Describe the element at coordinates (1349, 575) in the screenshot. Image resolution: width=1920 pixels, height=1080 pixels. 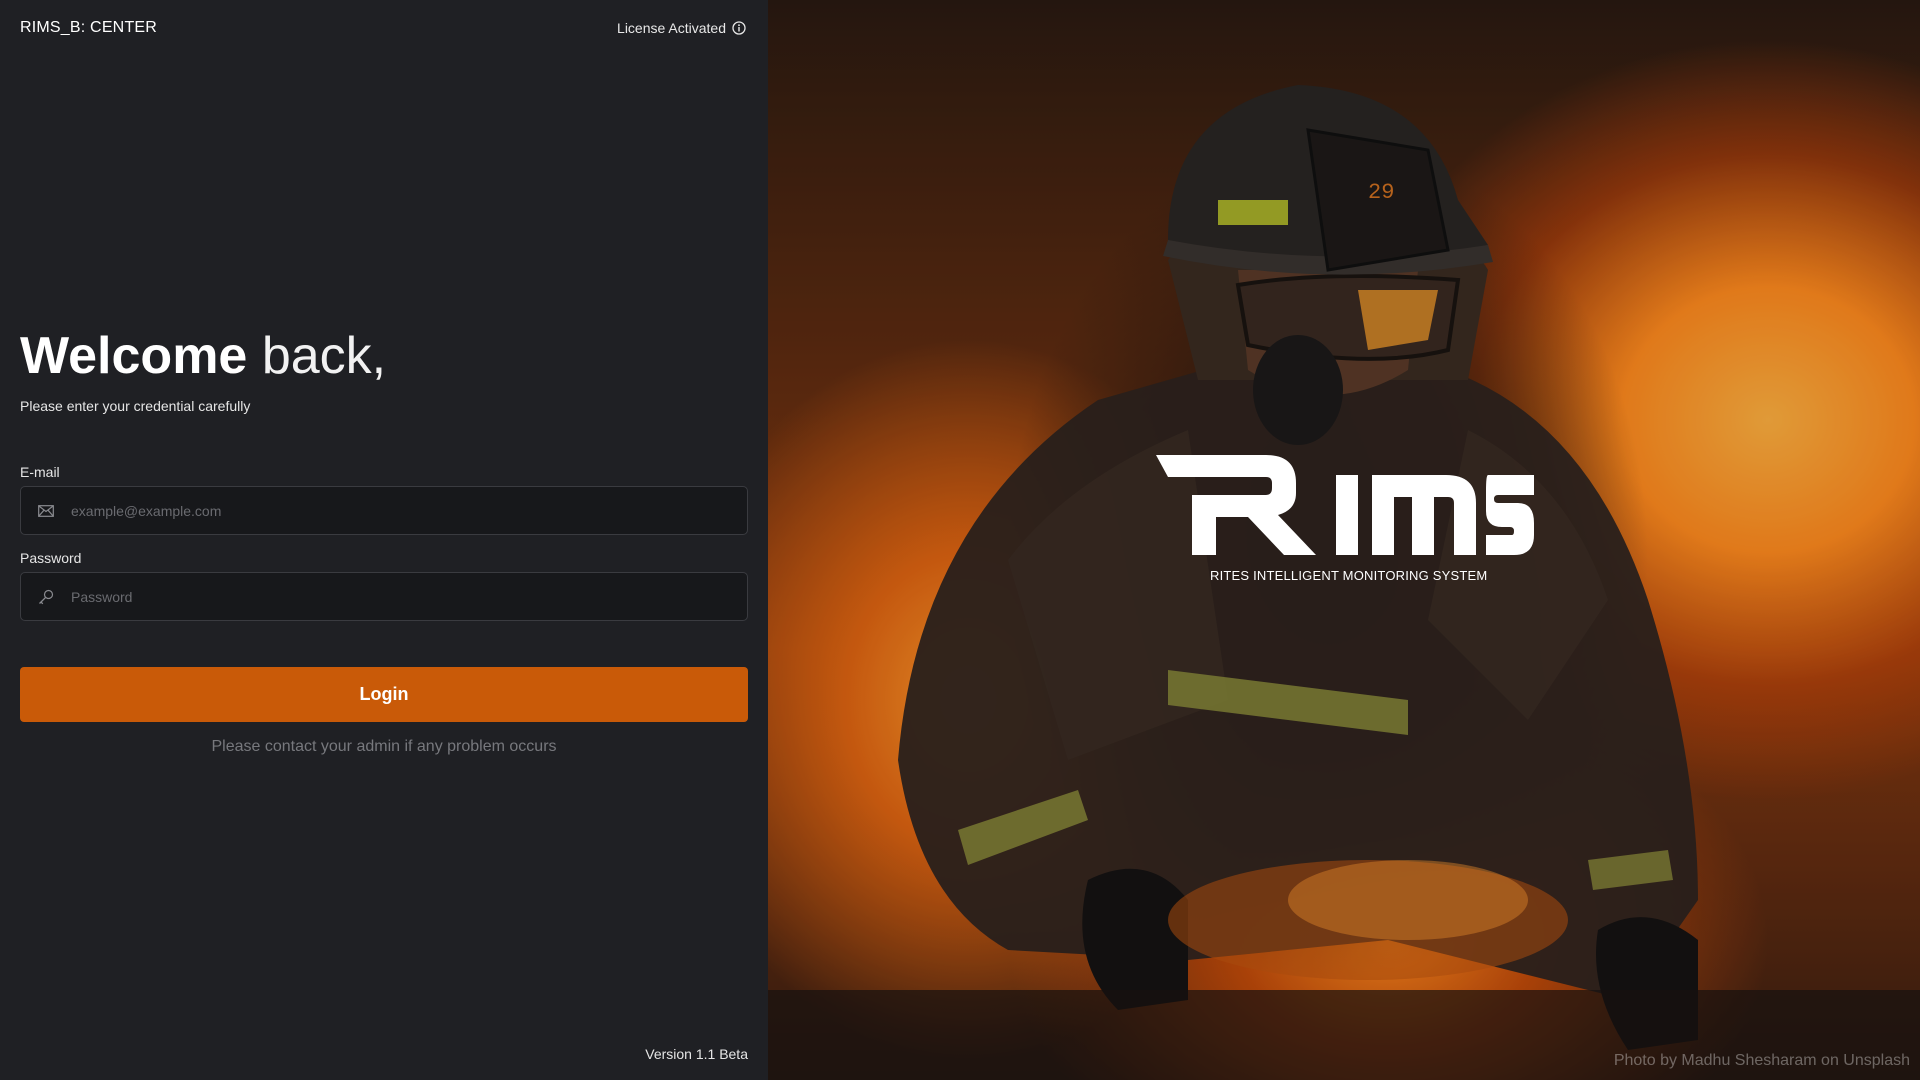
I see `rims-tagline: RITES INTELLIGENT MONITORING SYSTEM` at that location.